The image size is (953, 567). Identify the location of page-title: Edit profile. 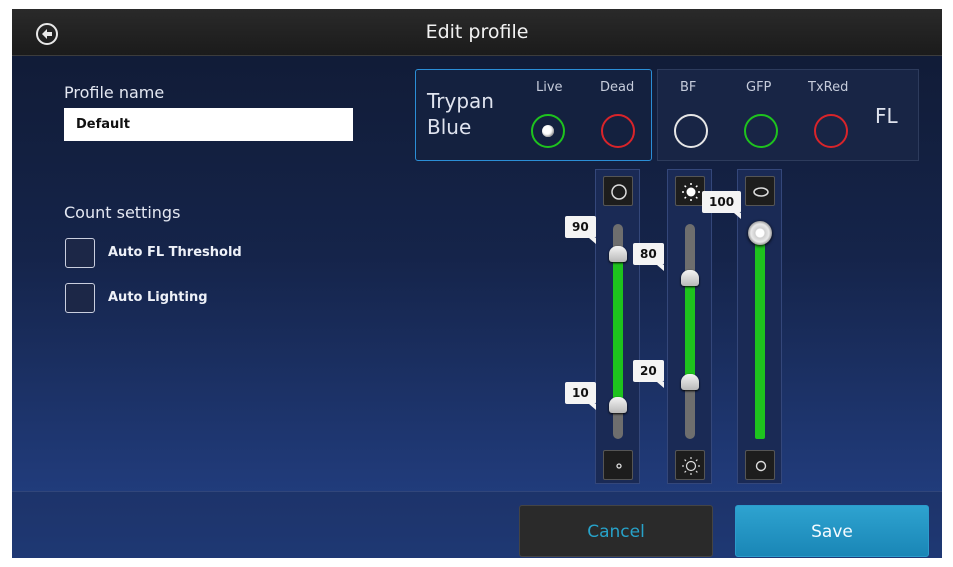
(477, 32).